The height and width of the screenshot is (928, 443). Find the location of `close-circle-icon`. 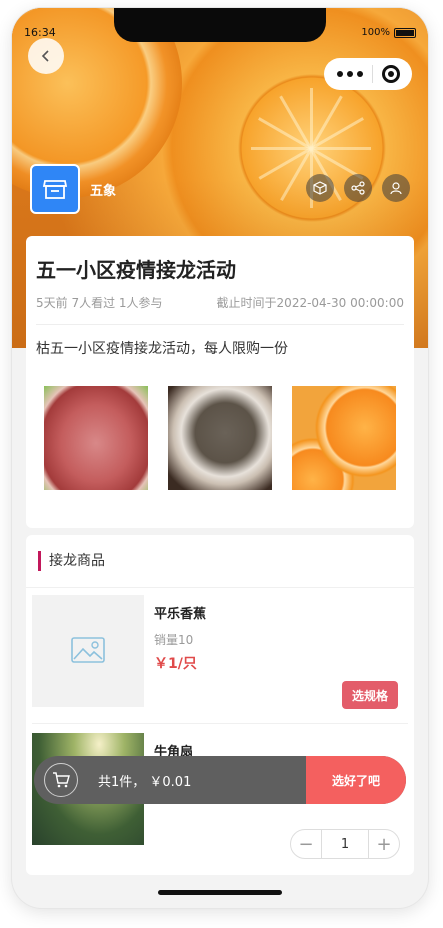

close-circle-icon is located at coordinates (390, 74).